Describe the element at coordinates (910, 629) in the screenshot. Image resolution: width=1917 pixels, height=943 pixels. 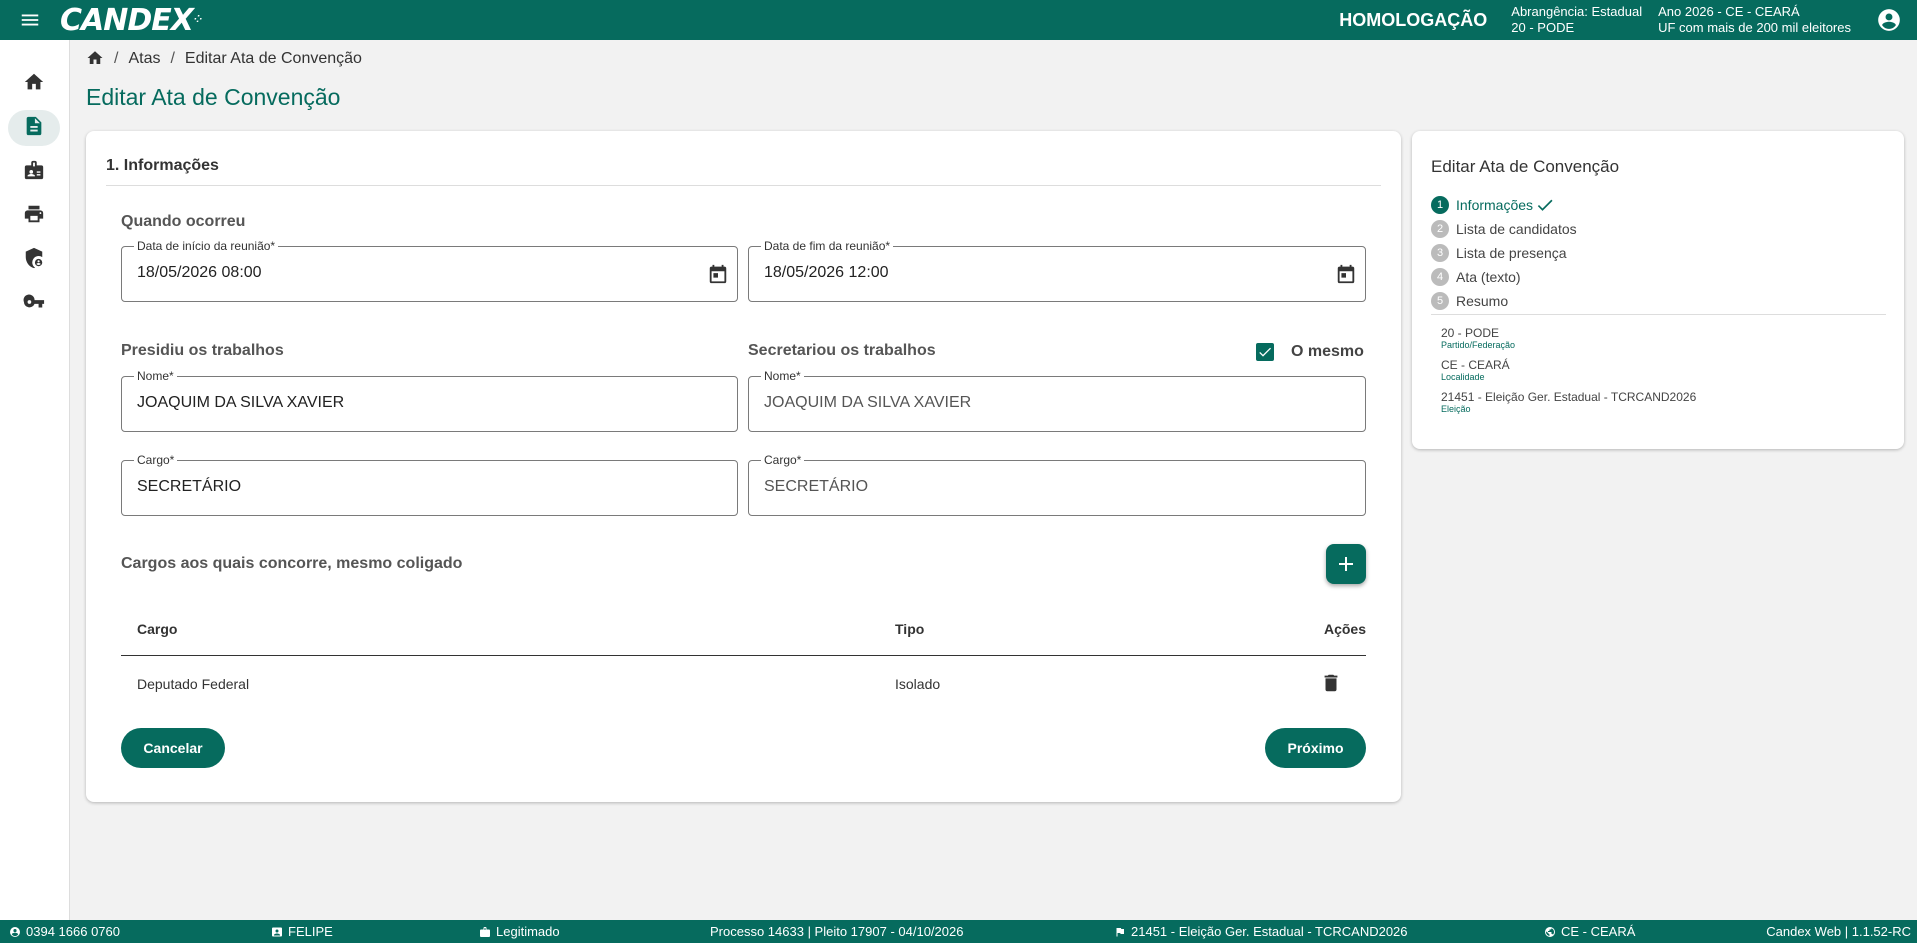
I see `header-tipo: Tipo` at that location.